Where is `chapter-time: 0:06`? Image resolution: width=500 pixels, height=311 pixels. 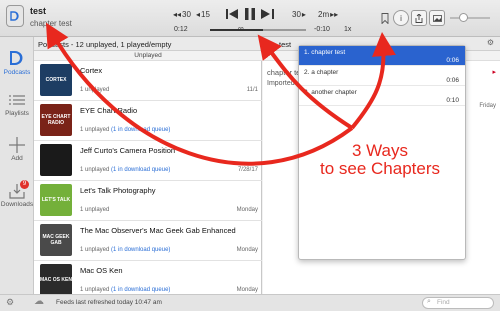
chapter-time: 0:06 is located at coordinates (452, 60).